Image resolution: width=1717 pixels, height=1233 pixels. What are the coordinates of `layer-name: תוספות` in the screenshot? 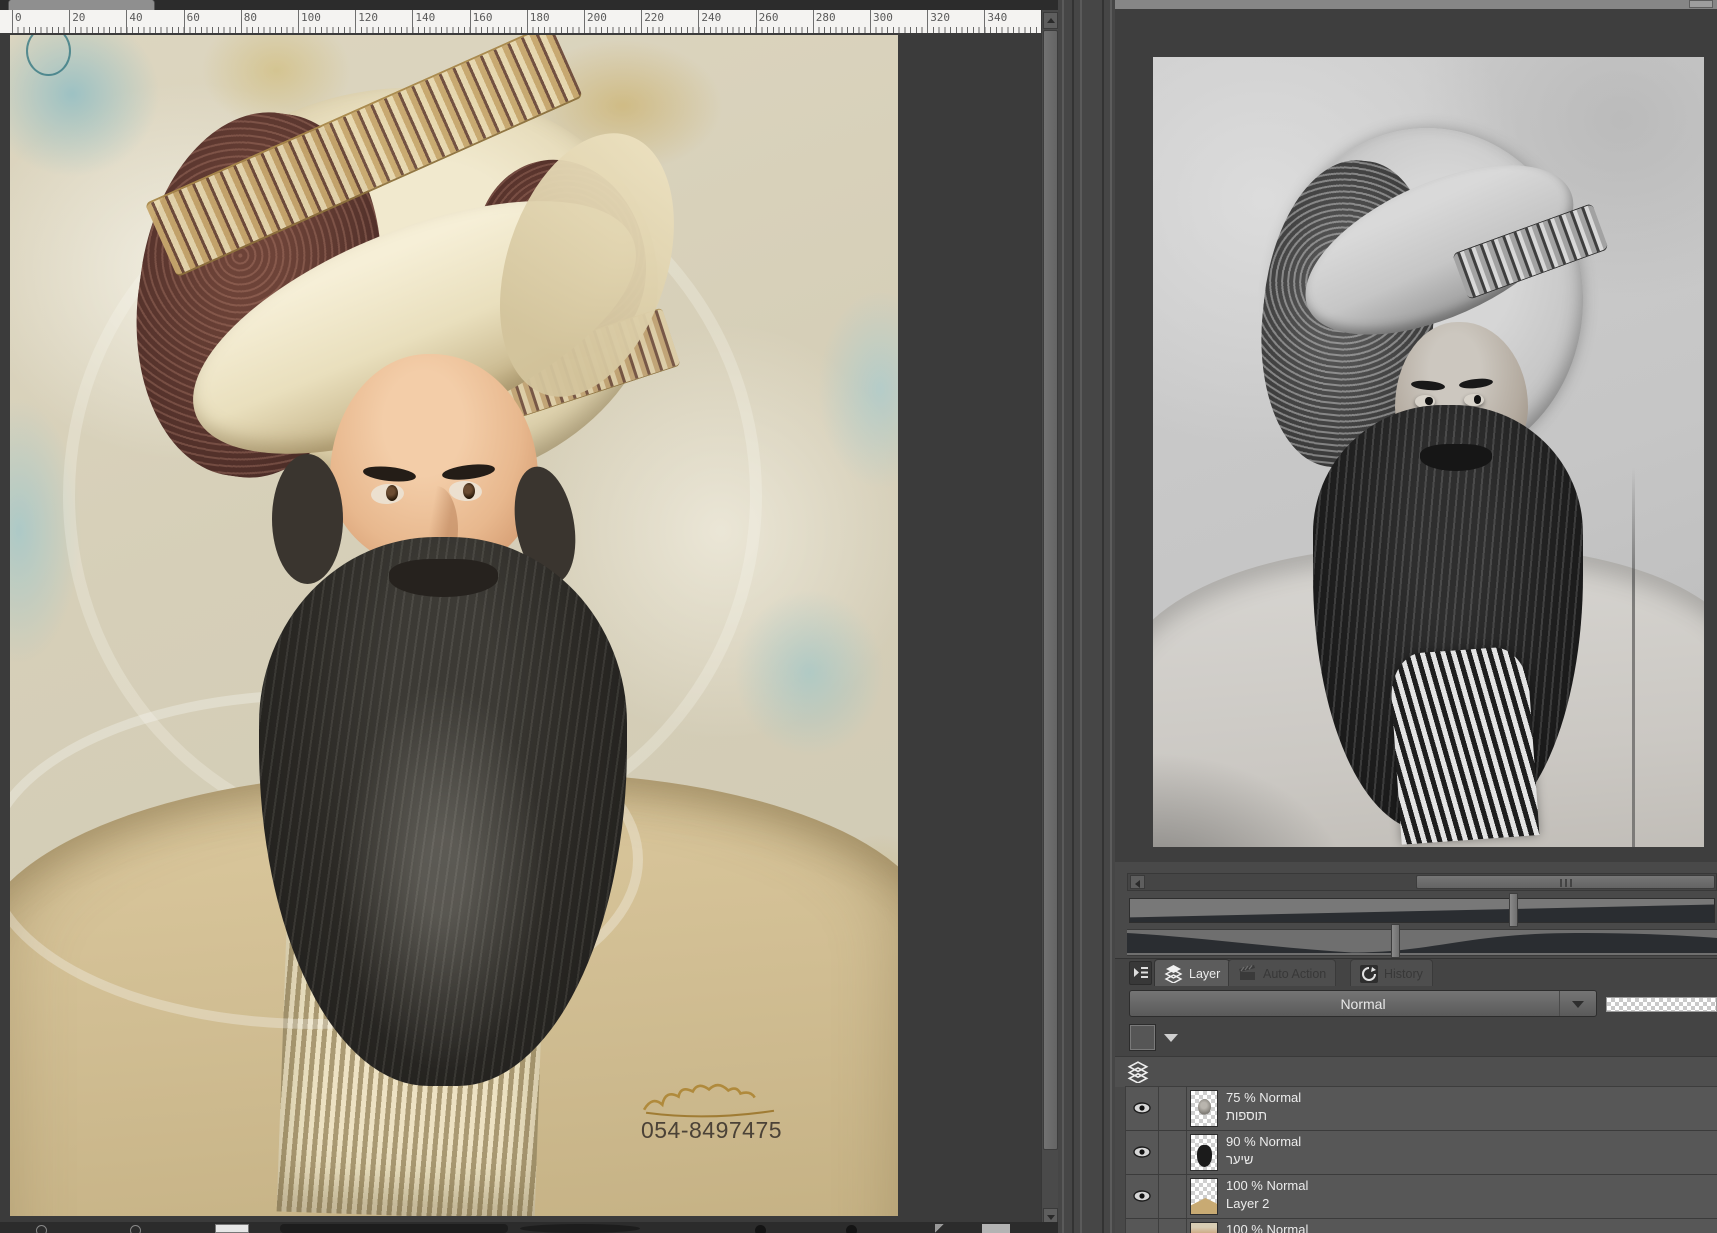 It's located at (1247, 1115).